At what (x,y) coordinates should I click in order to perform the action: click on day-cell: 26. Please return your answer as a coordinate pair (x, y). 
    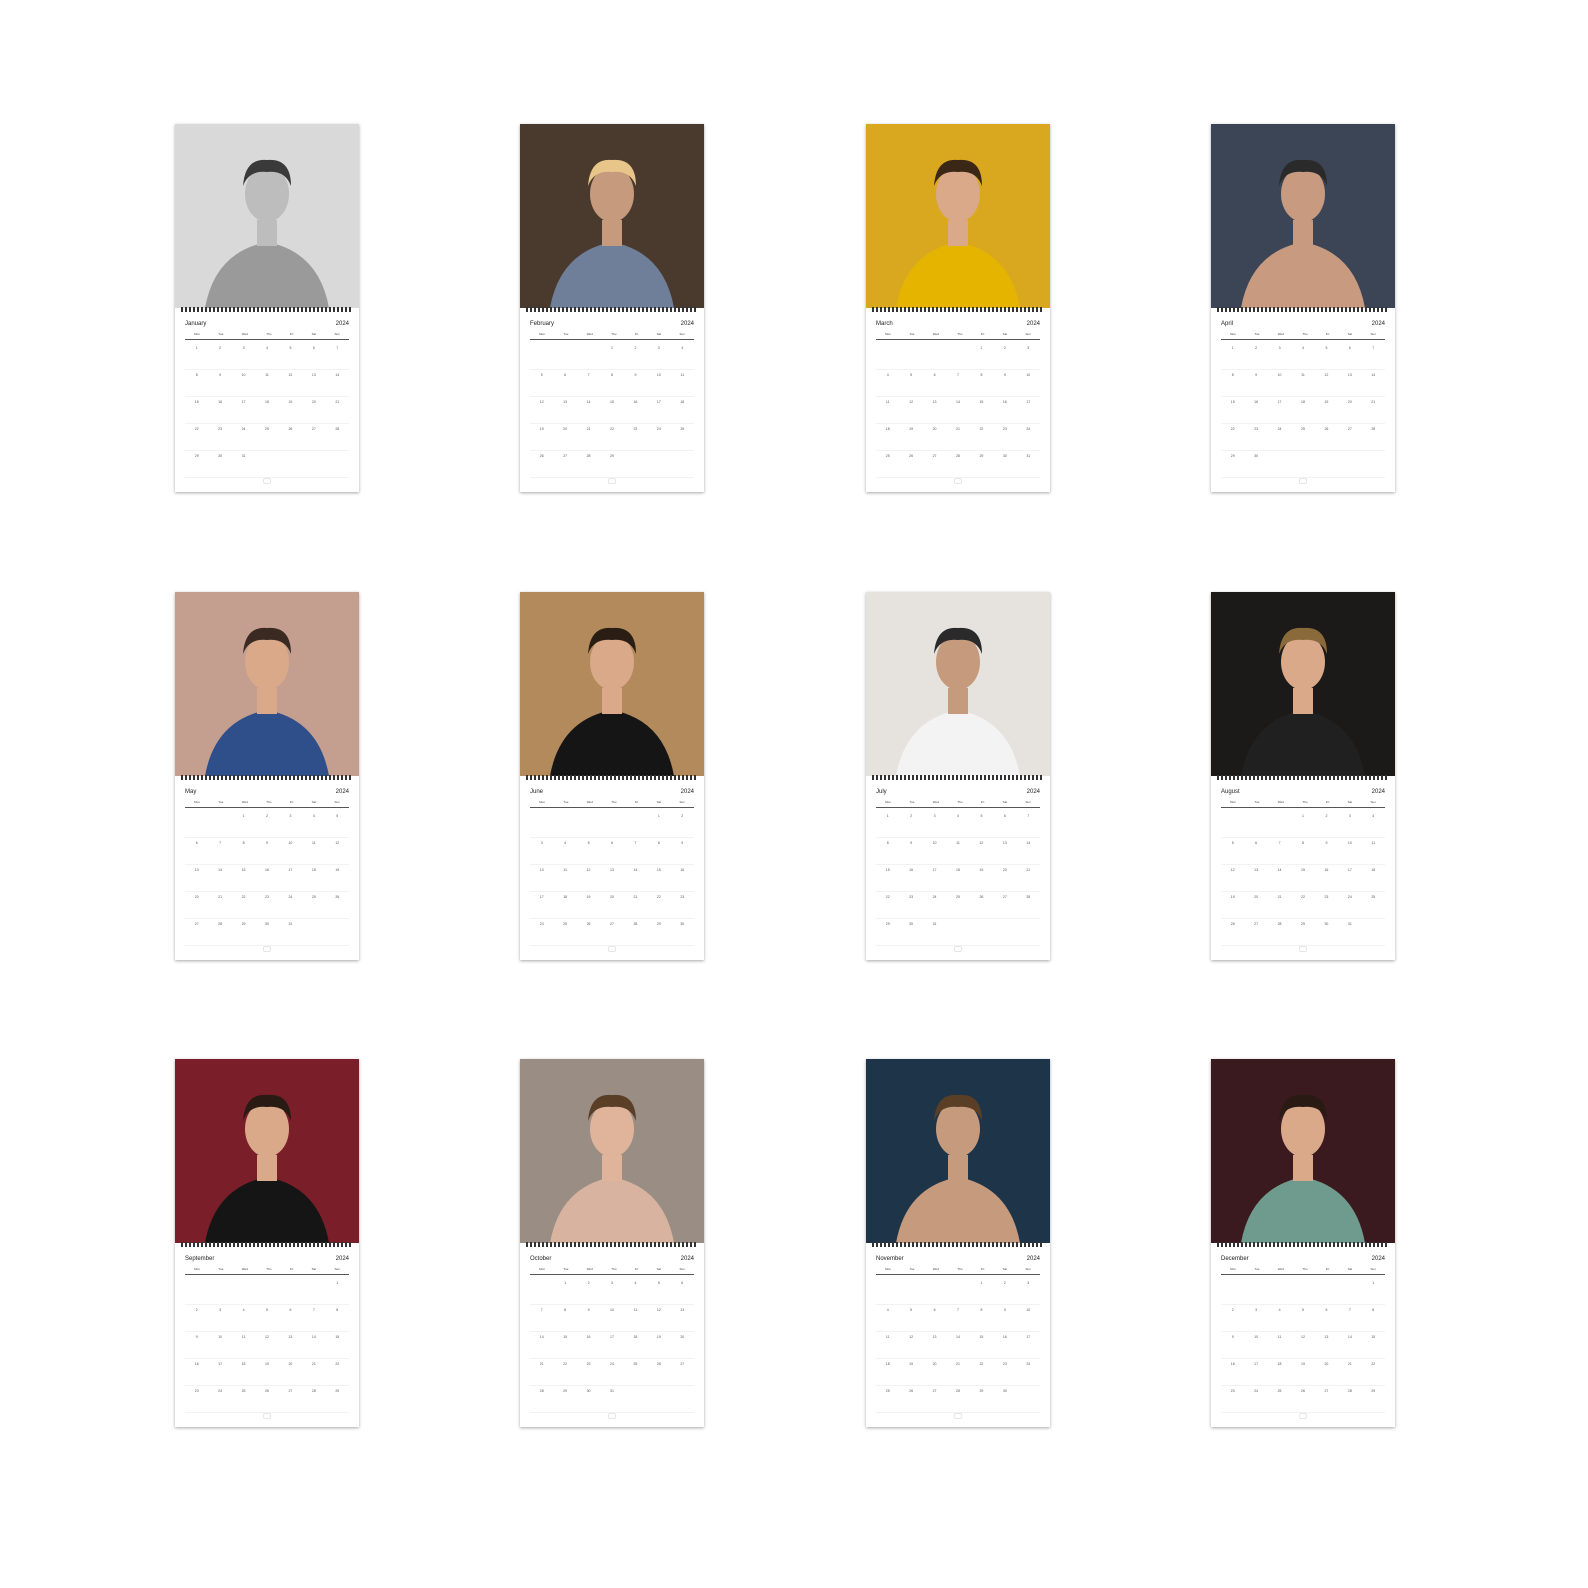
    Looking at the image, I should click on (267, 1399).